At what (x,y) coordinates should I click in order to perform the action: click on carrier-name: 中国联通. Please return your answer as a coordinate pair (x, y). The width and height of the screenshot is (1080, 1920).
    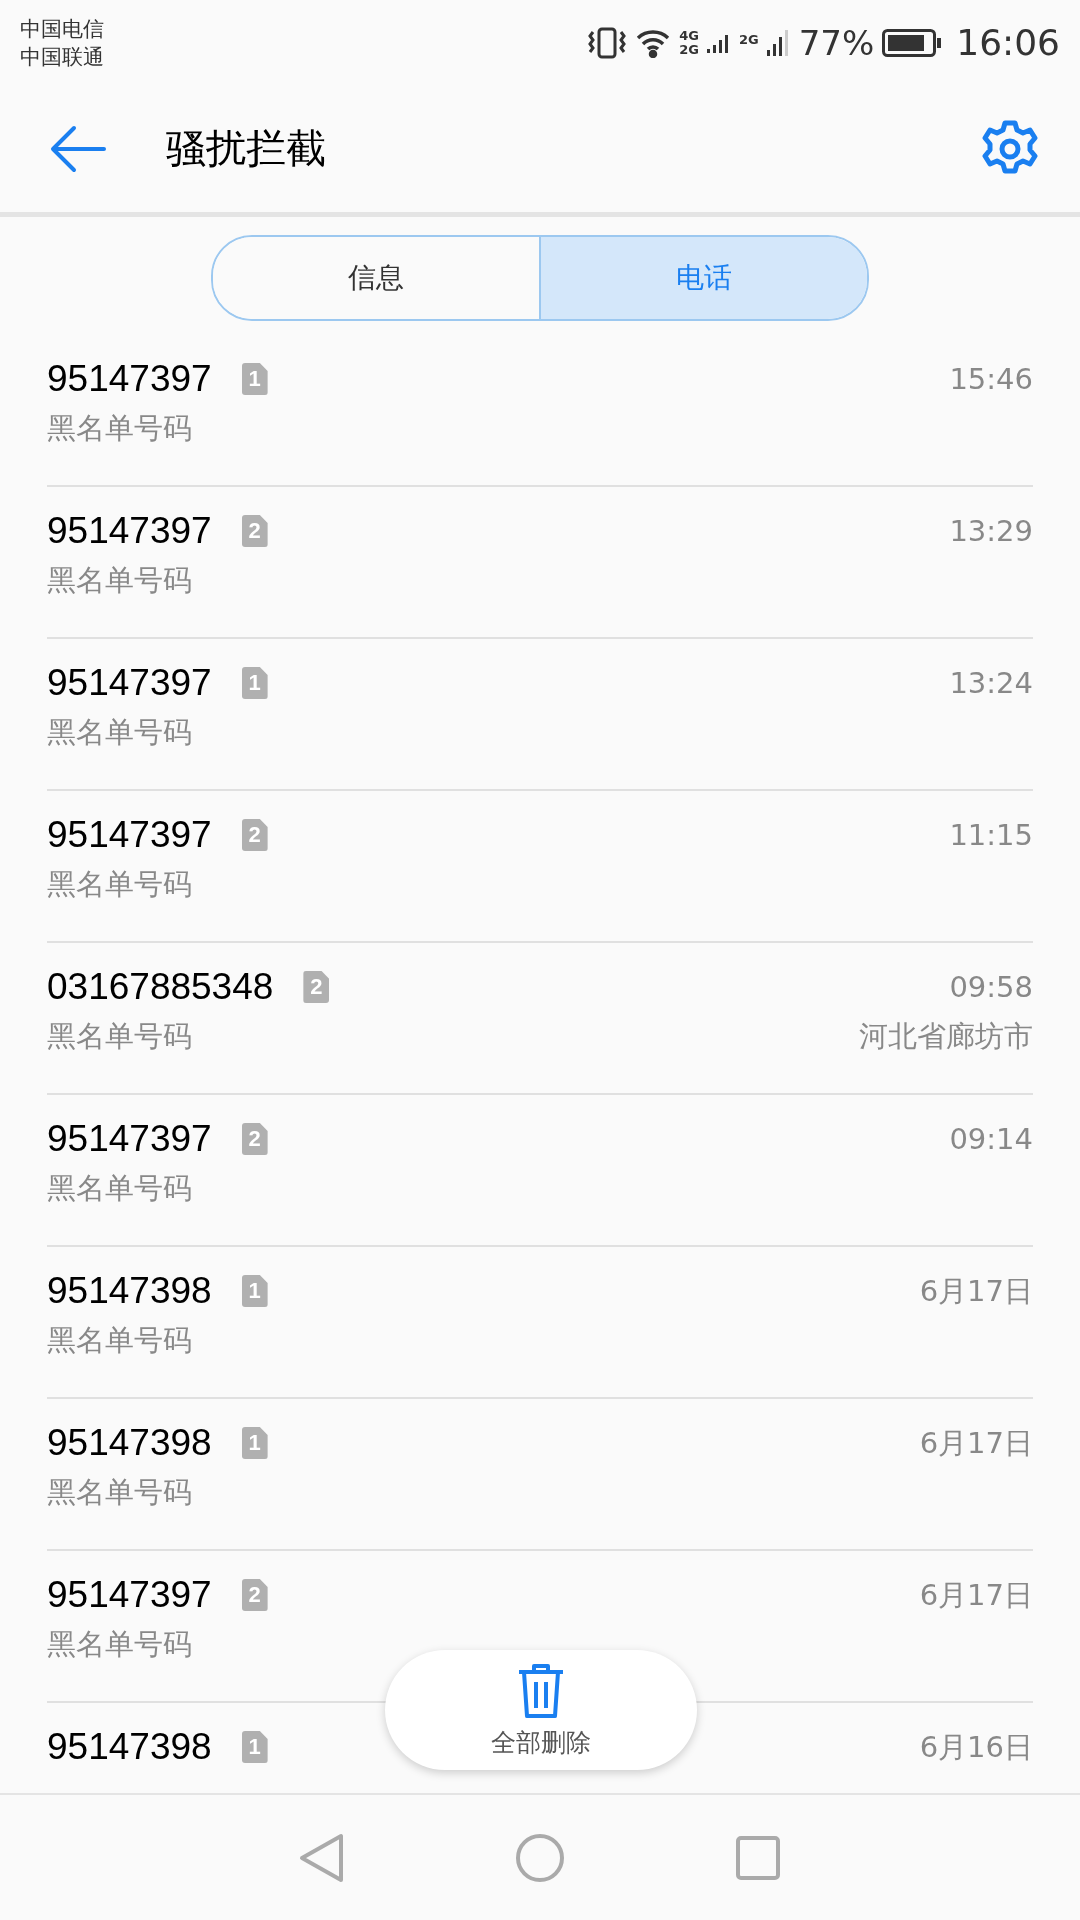
    Looking at the image, I should click on (62, 56).